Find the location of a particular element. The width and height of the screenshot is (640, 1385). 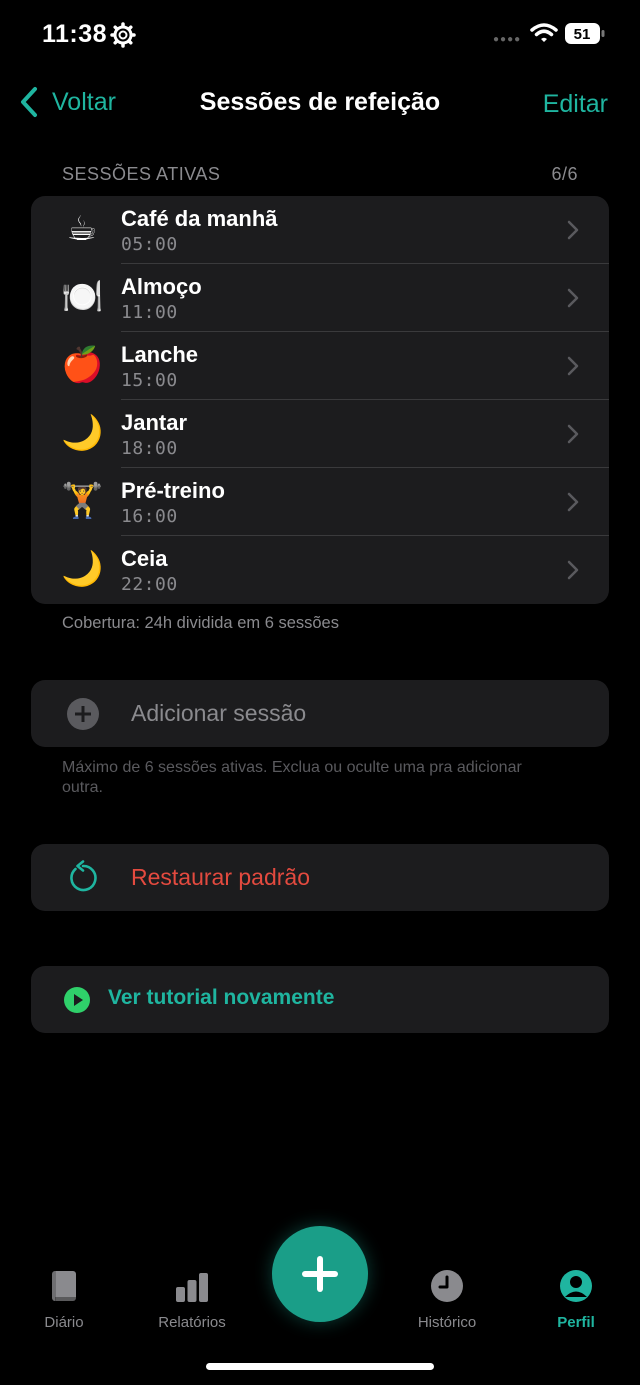

gear-icon is located at coordinates (123, 35).